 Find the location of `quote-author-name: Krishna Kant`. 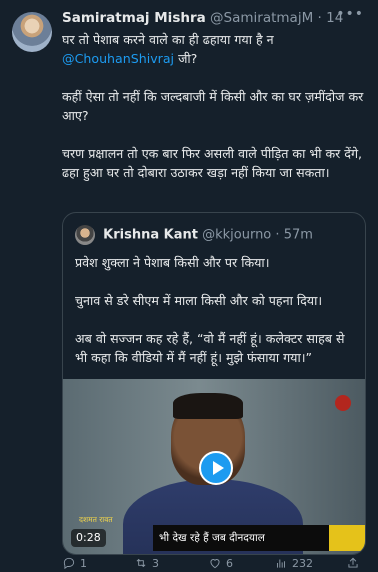

quote-author-name: Krishna Kant is located at coordinates (150, 235).